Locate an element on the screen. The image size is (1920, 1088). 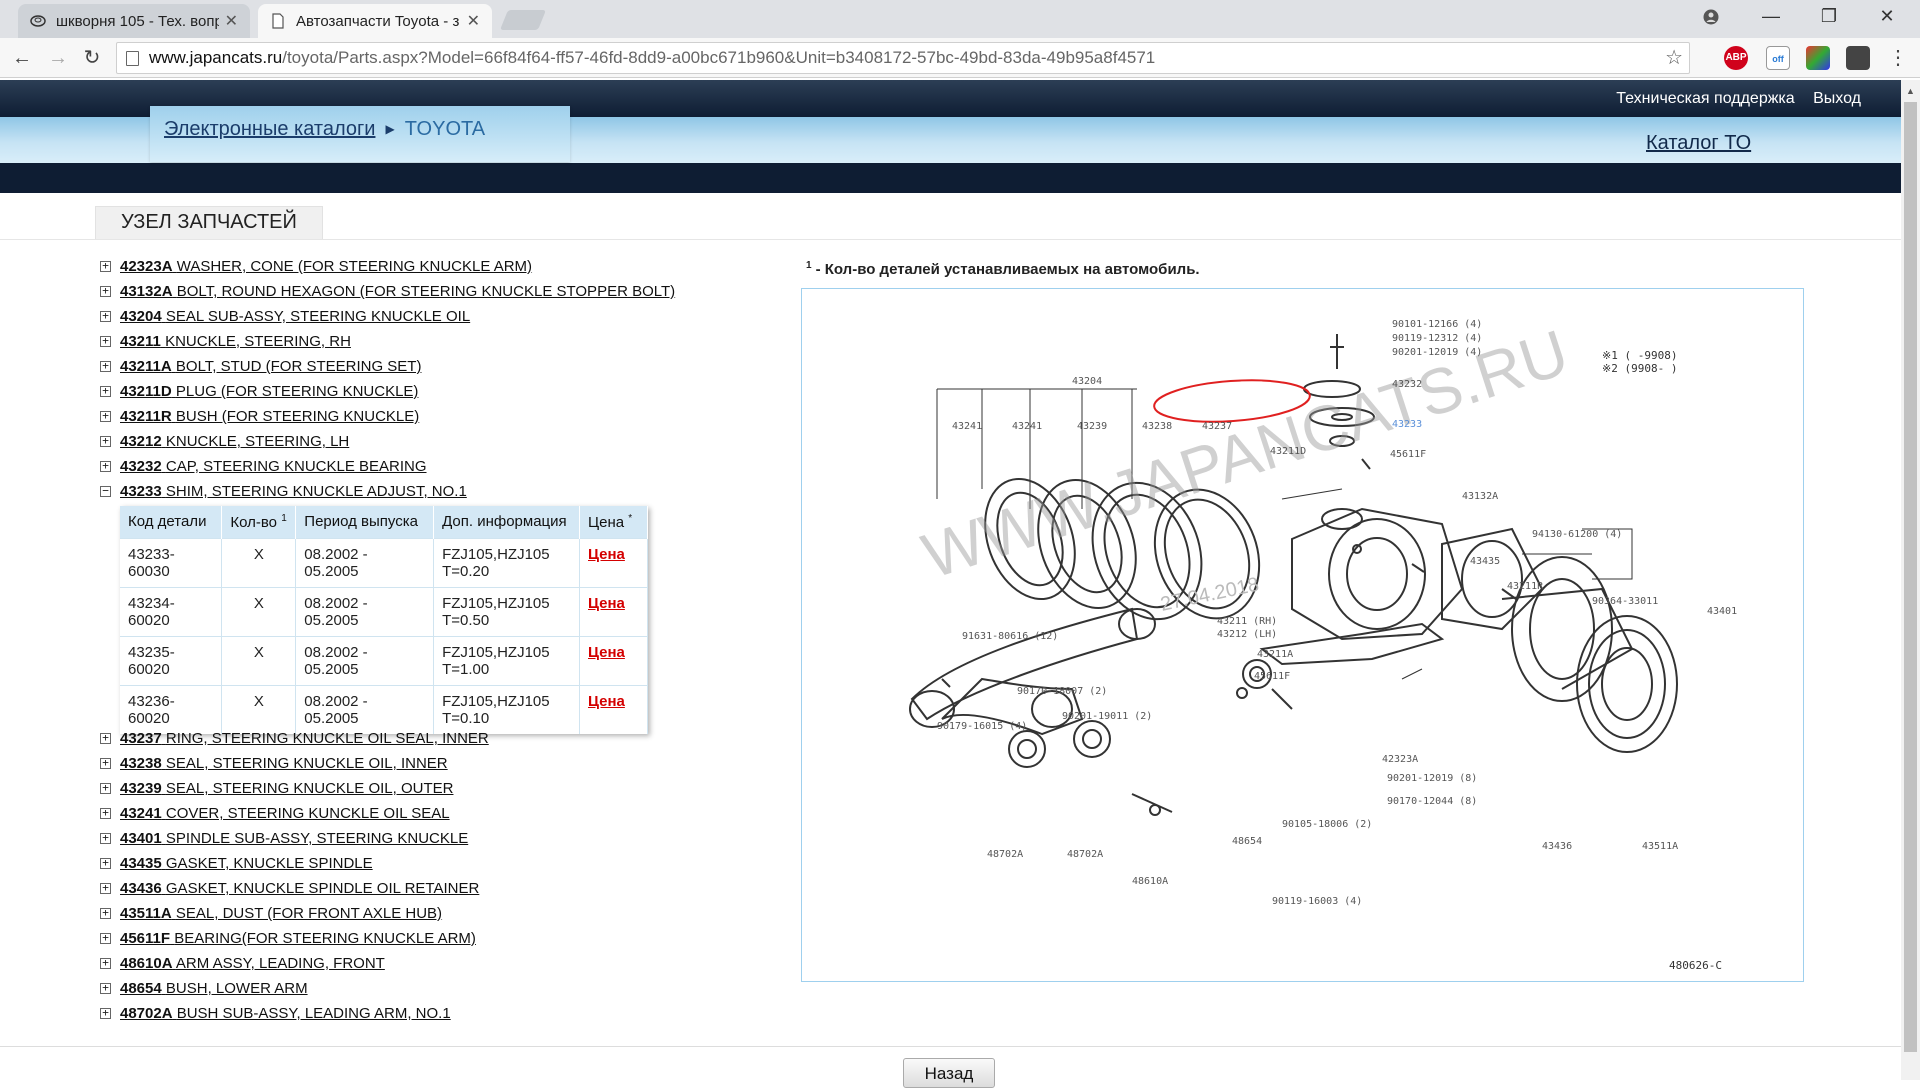
diagram-part-label: 43212 (LH) is located at coordinates (1247, 634).